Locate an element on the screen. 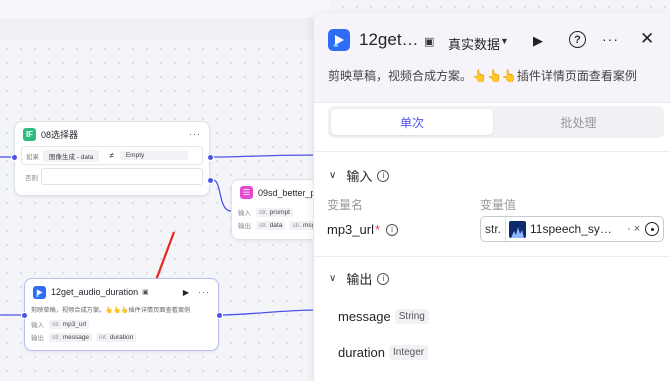 Image resolution: width=670 pixels, height=381 pixels. param-mp3-url: mp3_url * i is located at coordinates (363, 229).